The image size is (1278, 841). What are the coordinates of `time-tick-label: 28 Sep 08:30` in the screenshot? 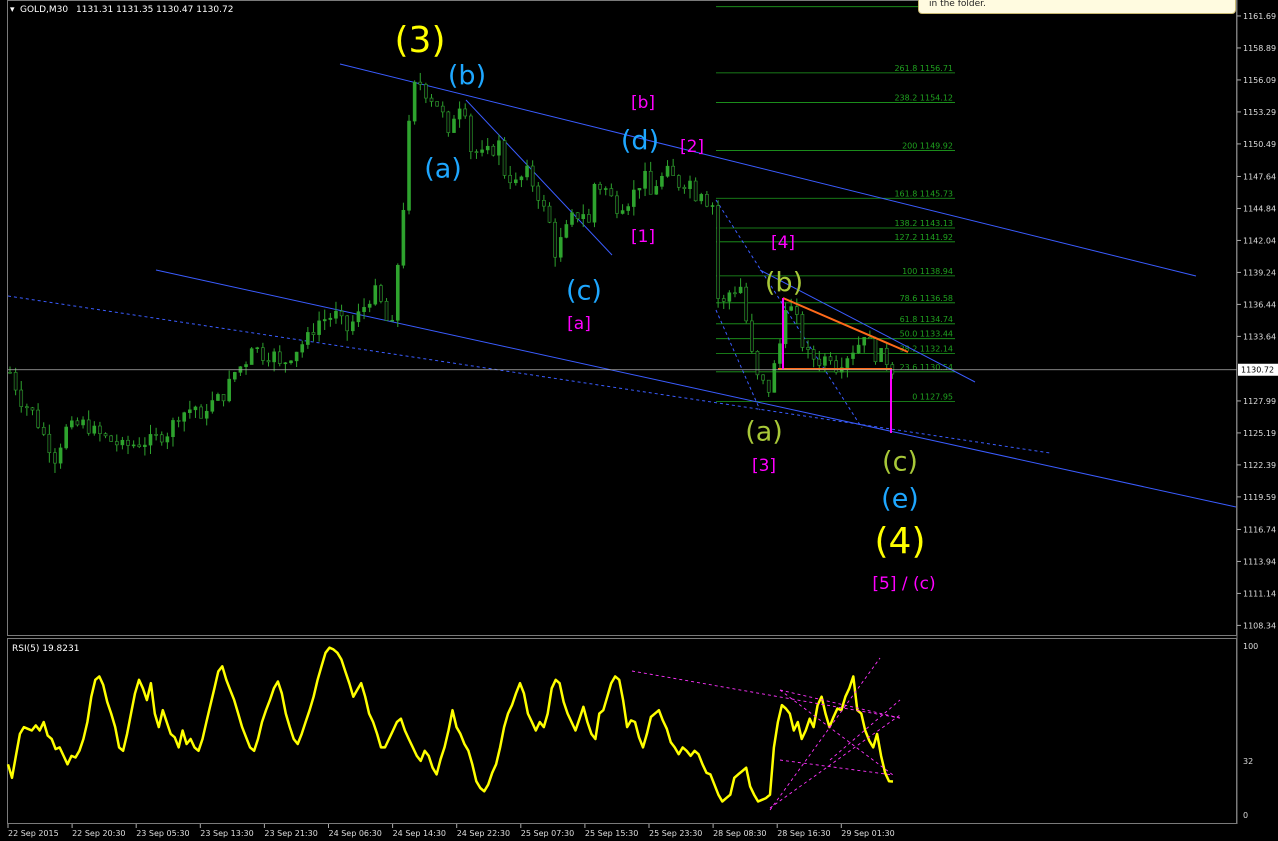 It's located at (739, 833).